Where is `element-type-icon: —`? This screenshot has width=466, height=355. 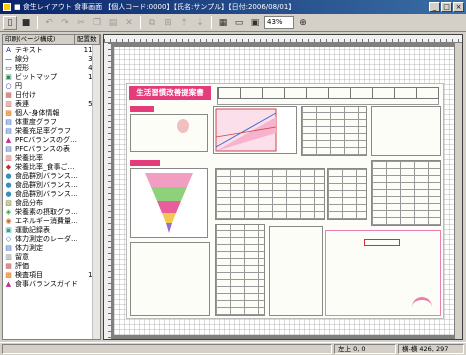
element-type-icon: — is located at coordinates (8, 58).